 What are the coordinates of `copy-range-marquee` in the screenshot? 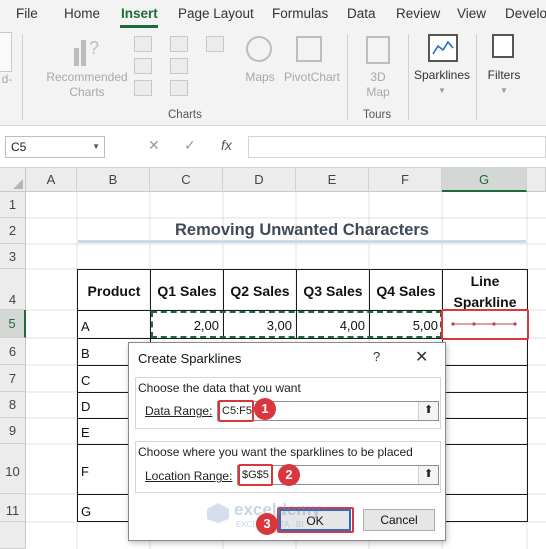 It's located at (296, 324).